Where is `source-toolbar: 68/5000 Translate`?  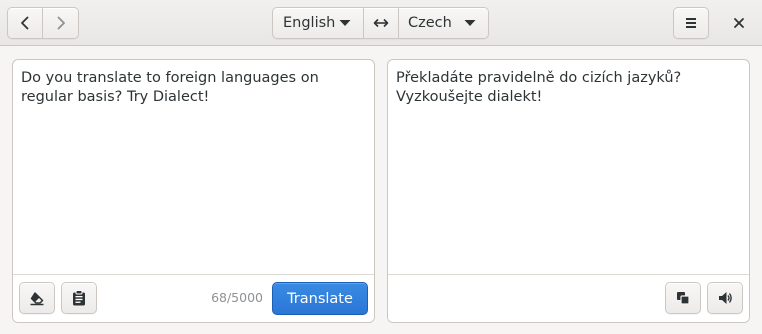 source-toolbar: 68/5000 Translate is located at coordinates (193, 298).